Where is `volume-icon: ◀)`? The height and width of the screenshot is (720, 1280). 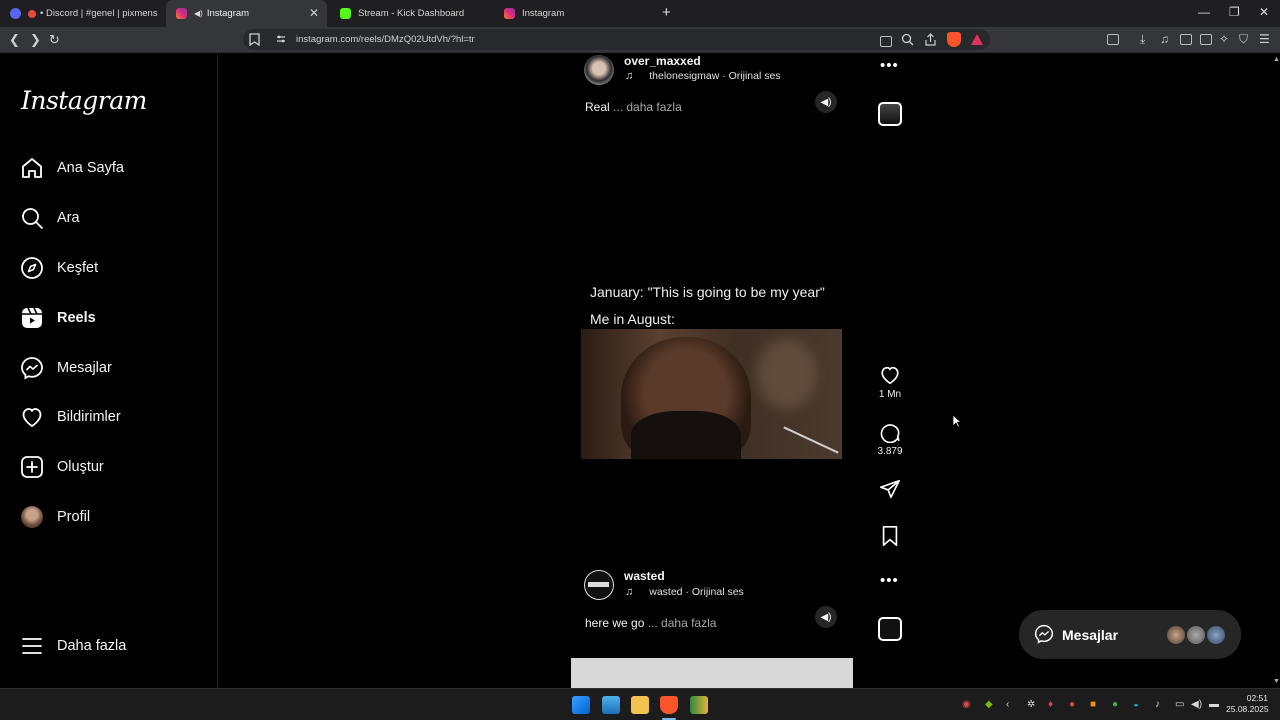 volume-icon: ◀) is located at coordinates (1196, 704).